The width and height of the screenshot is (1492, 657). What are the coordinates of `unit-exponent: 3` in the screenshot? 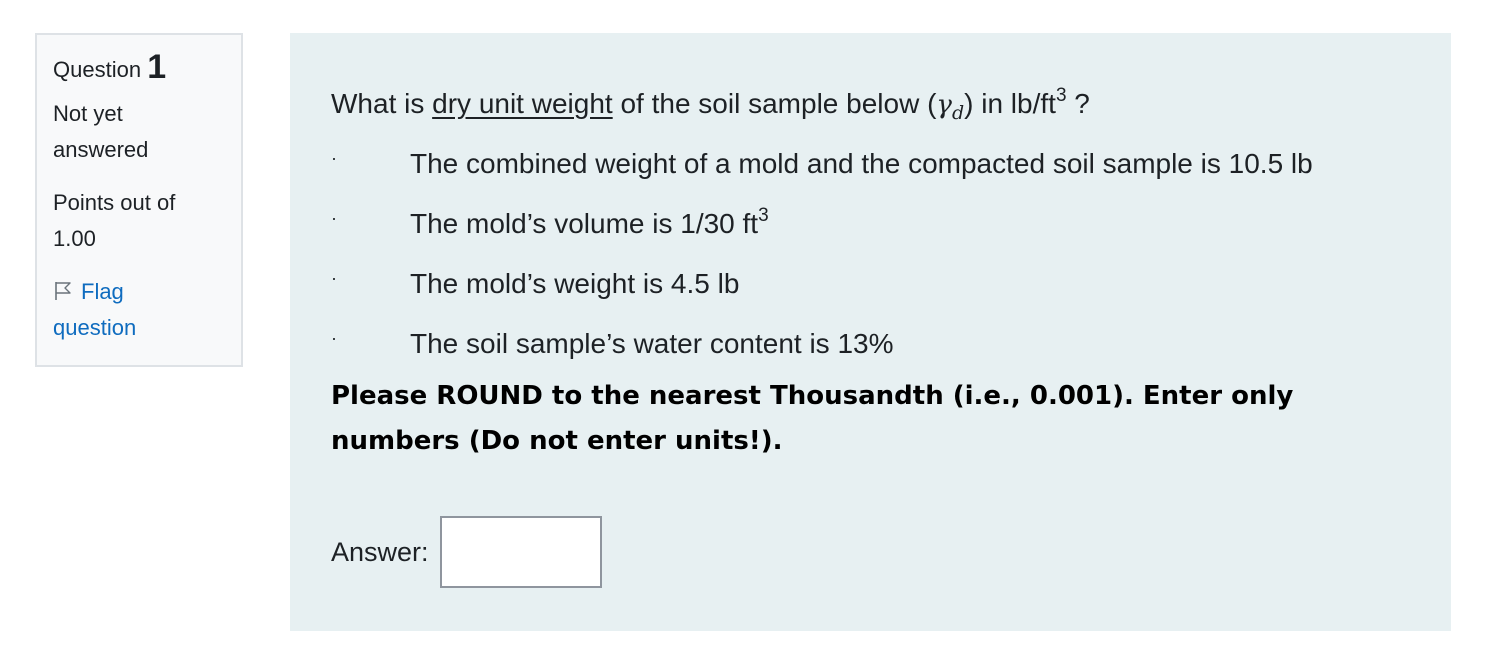 It's located at (1061, 95).